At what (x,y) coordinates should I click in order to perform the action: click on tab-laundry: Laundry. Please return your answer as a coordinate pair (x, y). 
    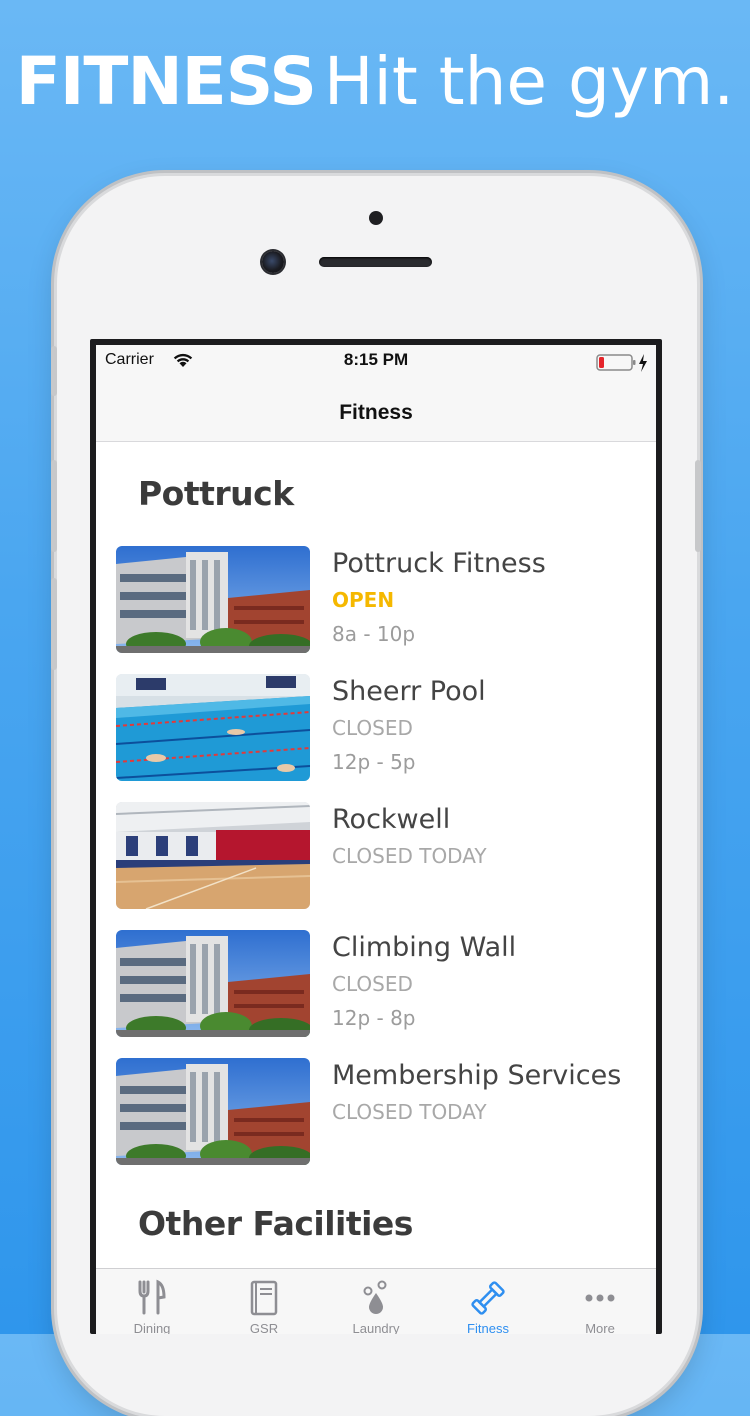
    Looking at the image, I should click on (376, 1301).